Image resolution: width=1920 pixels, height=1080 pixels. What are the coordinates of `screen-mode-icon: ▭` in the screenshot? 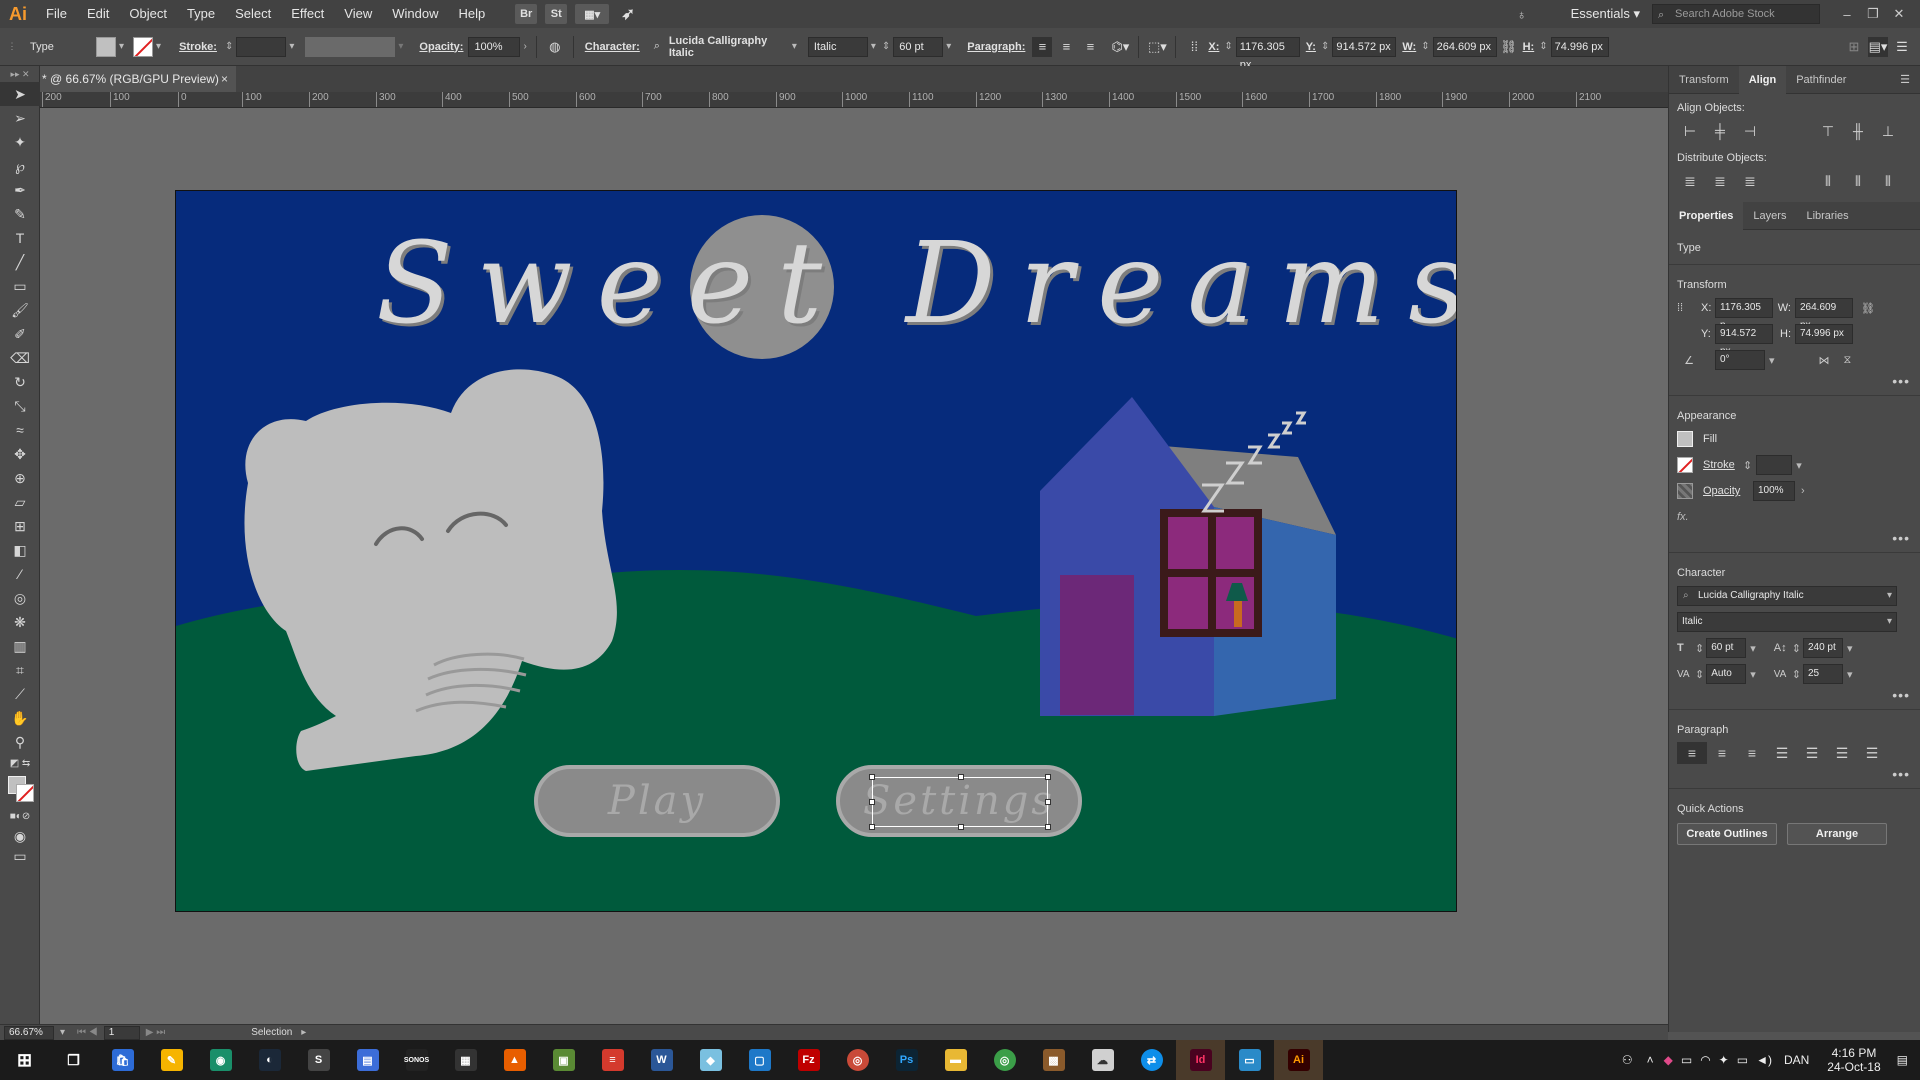 It's located at (20, 856).